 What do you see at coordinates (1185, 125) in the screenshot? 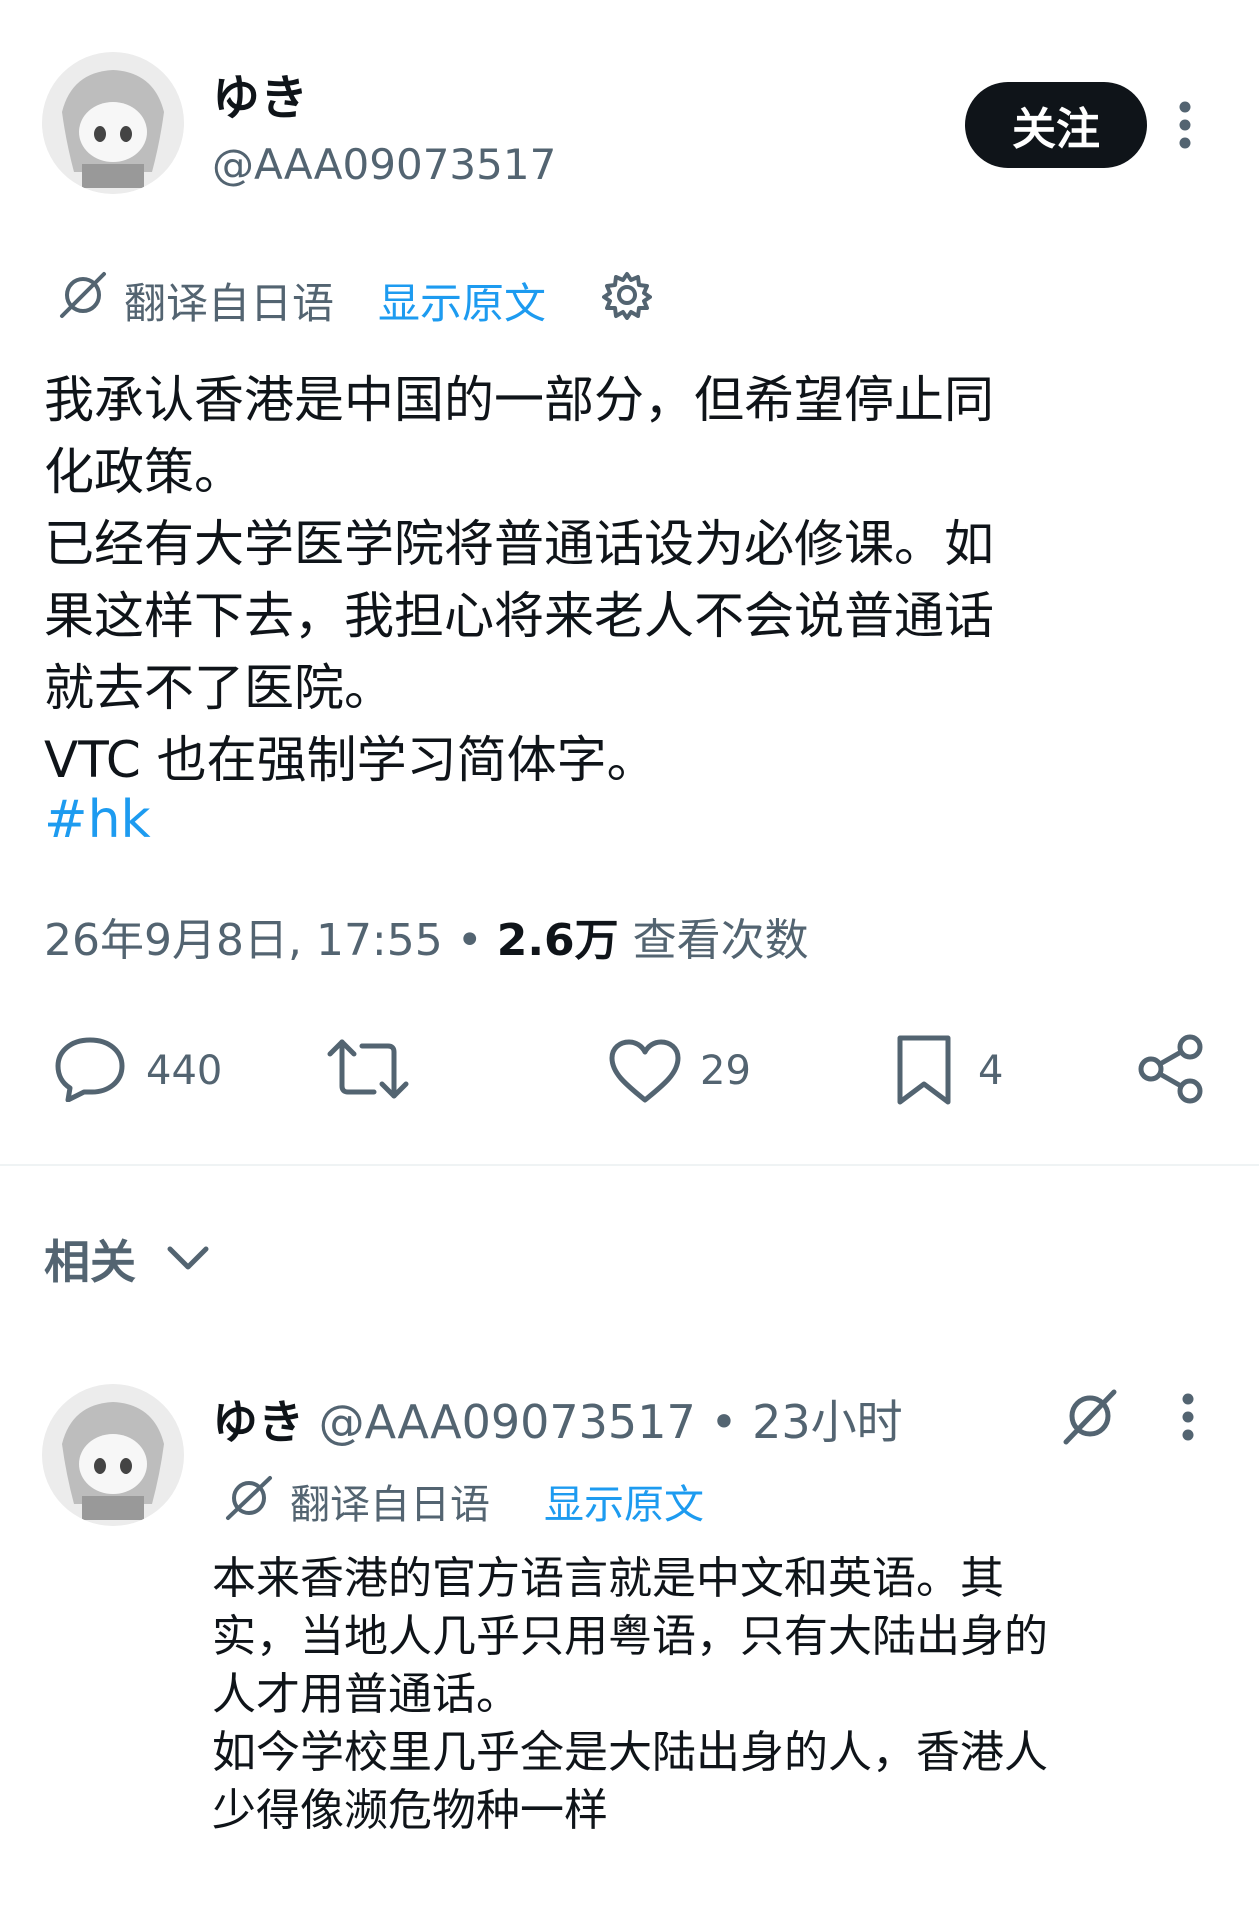
I see `more-options-icon` at bounding box center [1185, 125].